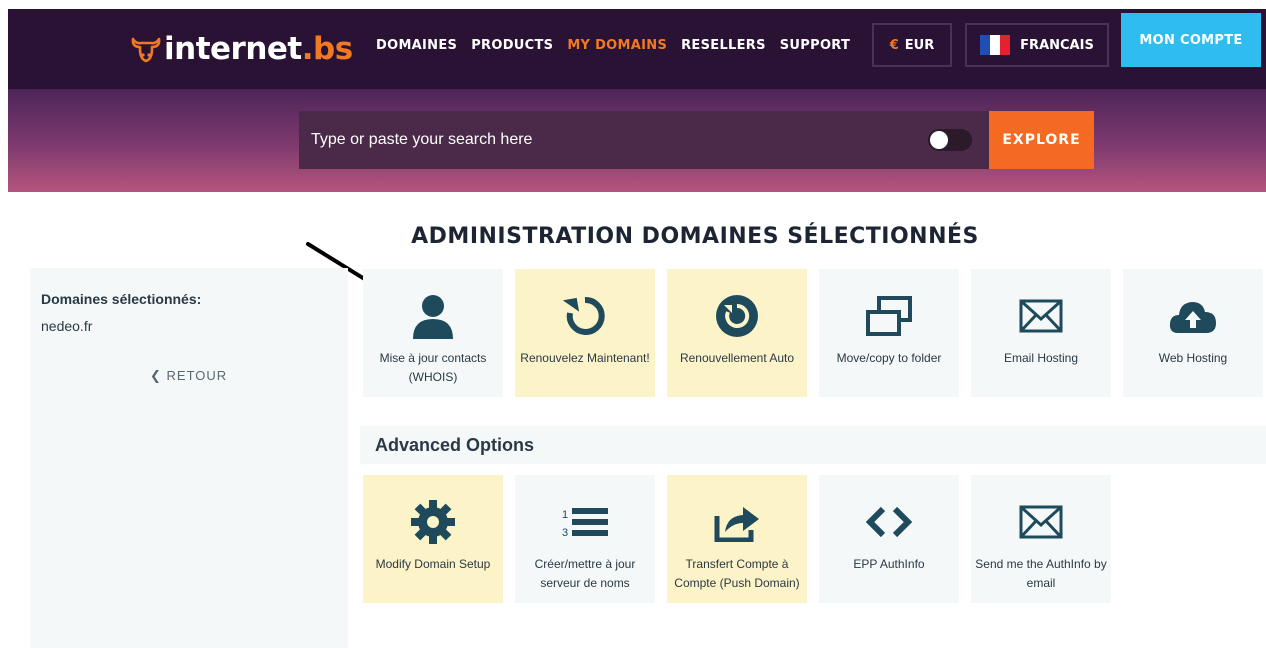 The width and height of the screenshot is (1266, 648). What do you see at coordinates (939, 140) in the screenshot?
I see `toggle-knob` at bounding box center [939, 140].